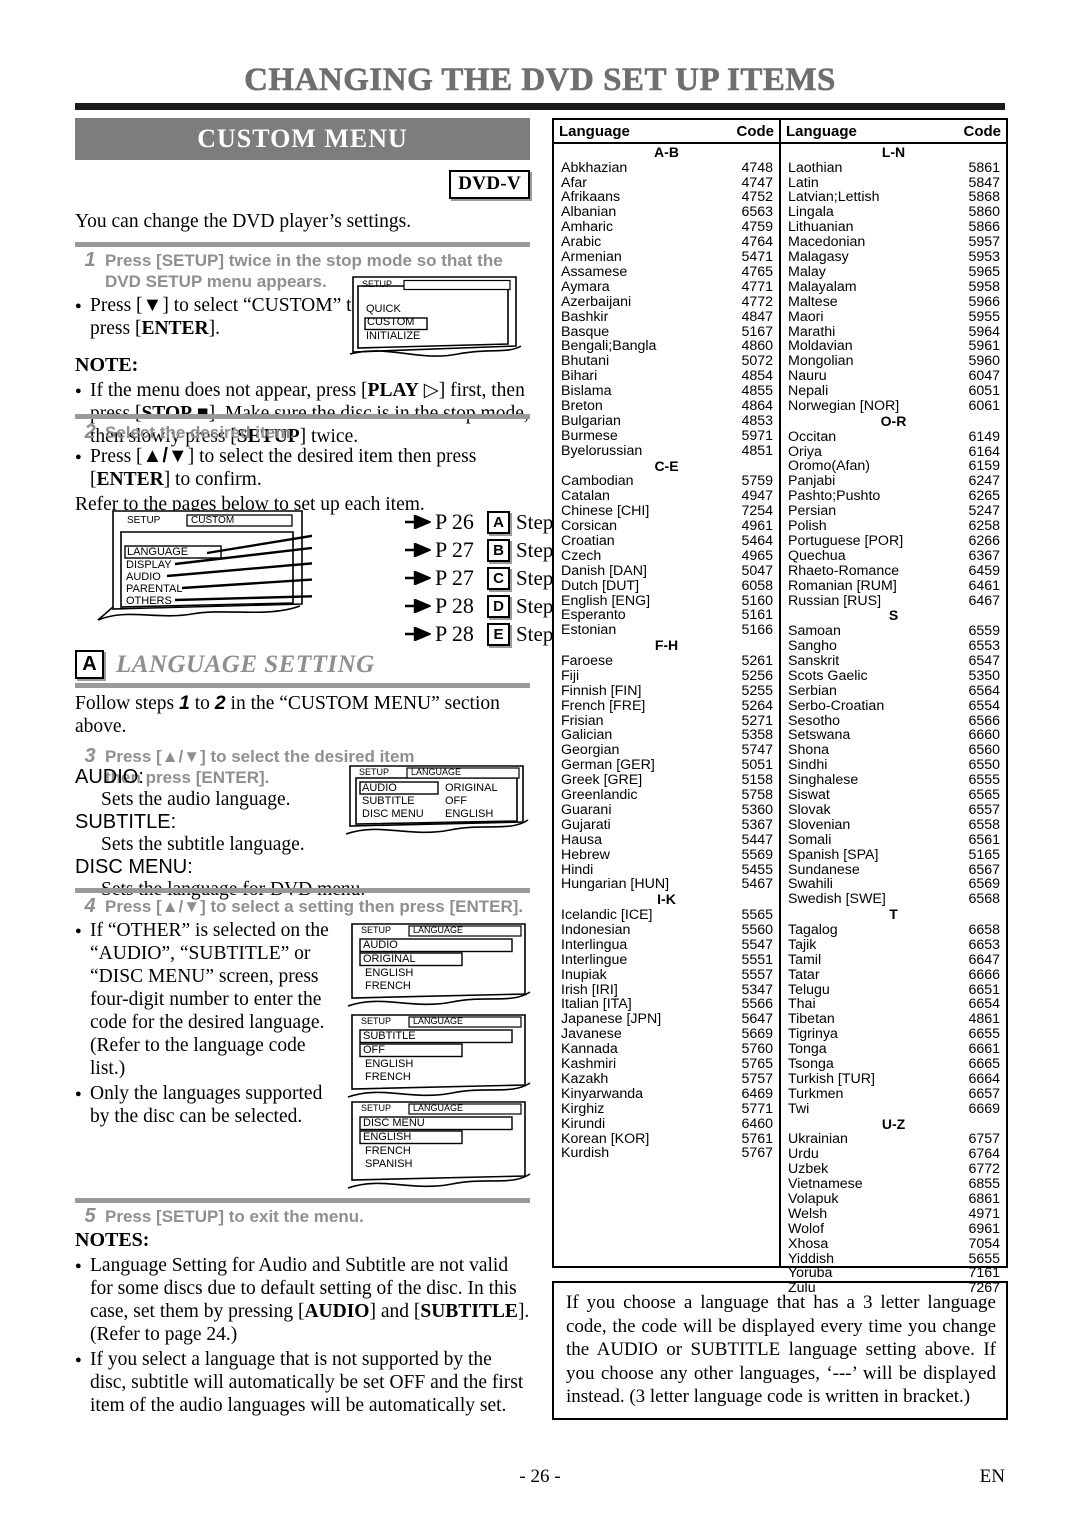  Describe the element at coordinates (814, 720) in the screenshot. I see `language-name: Sesotho` at that location.